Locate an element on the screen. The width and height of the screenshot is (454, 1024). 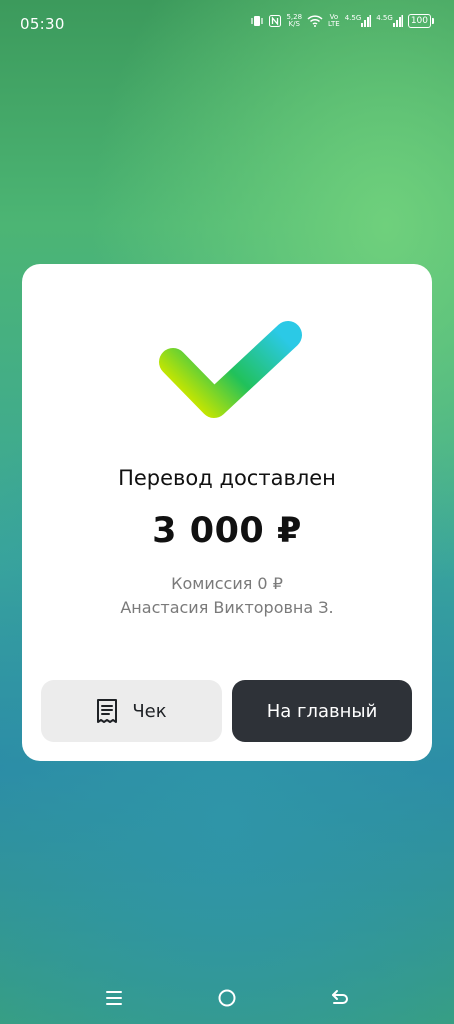
menu-icon is located at coordinates (114, 998).